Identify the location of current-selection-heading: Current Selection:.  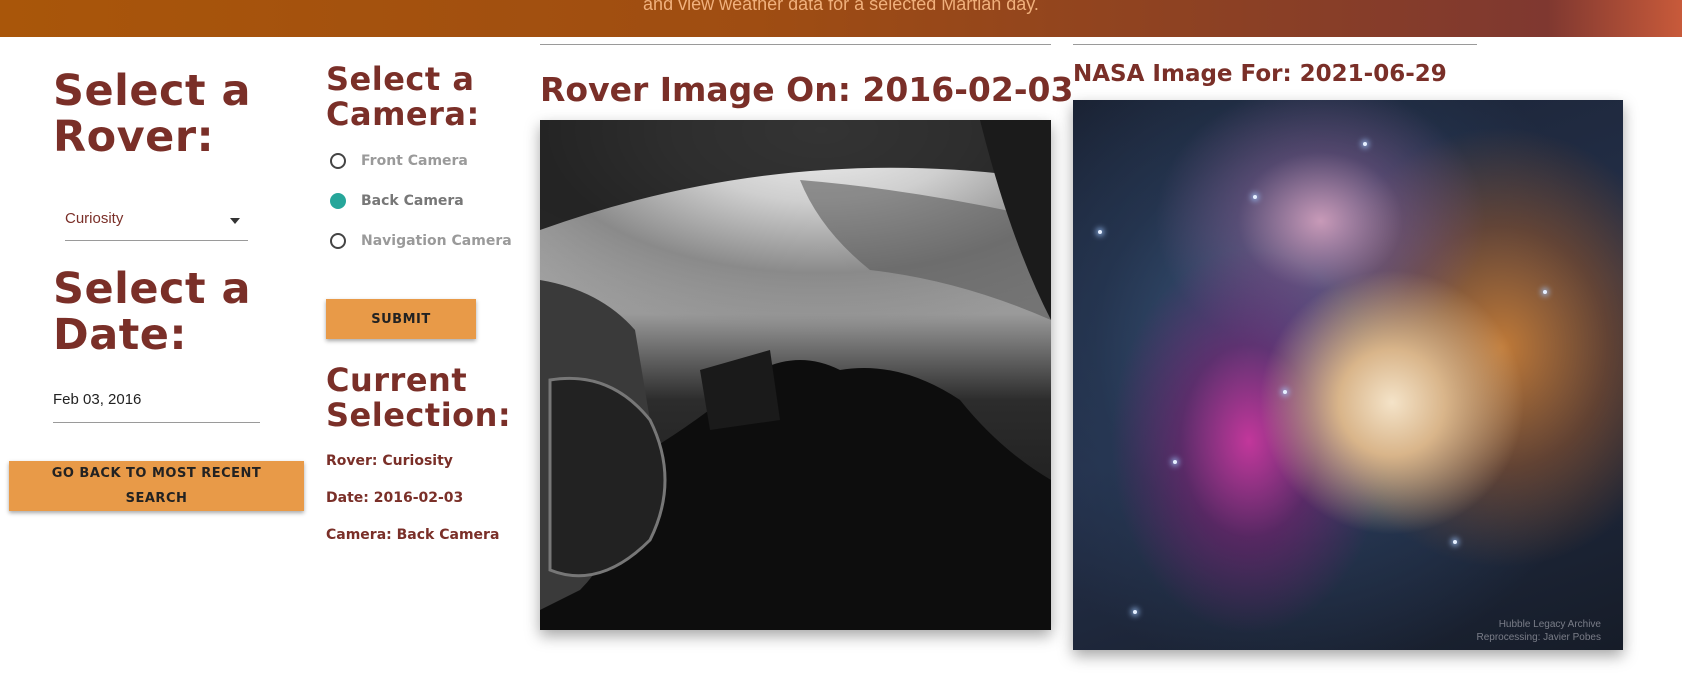
(418, 397).